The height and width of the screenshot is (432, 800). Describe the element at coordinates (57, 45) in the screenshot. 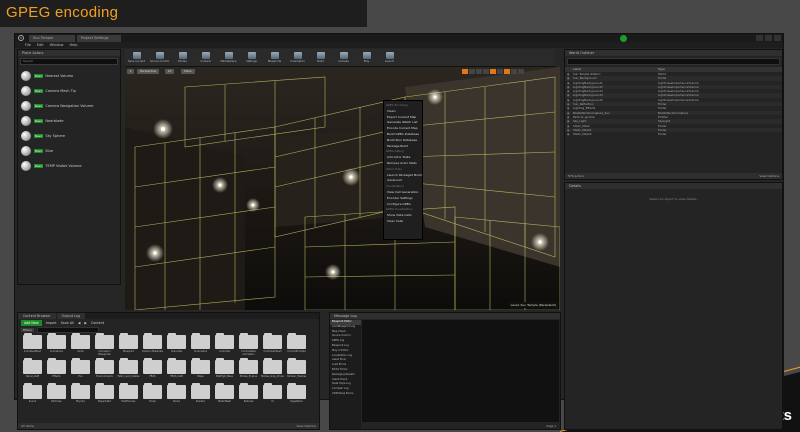

I see `menu-window: Window` at that location.